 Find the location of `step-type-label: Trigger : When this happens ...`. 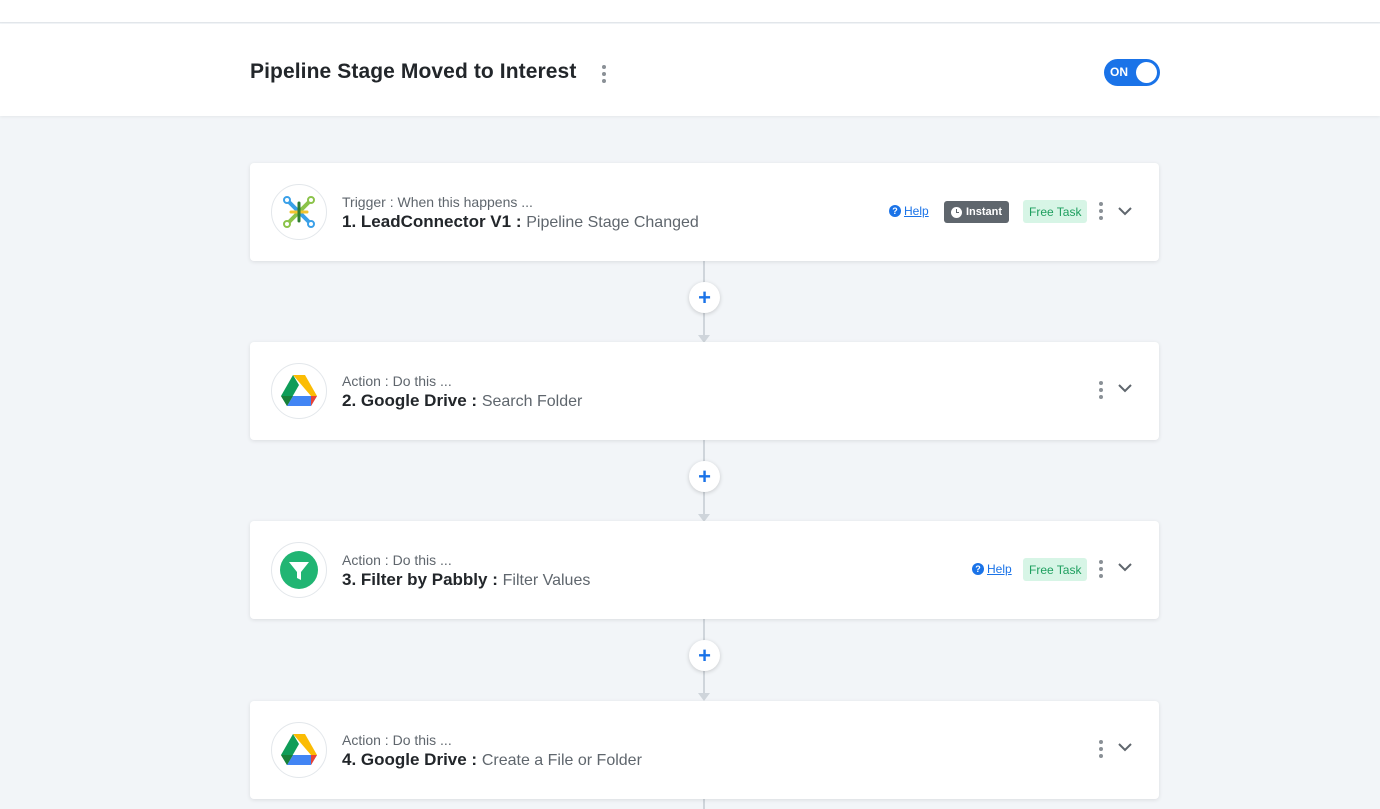

step-type-label: Trigger : When this happens ... is located at coordinates (437, 202).